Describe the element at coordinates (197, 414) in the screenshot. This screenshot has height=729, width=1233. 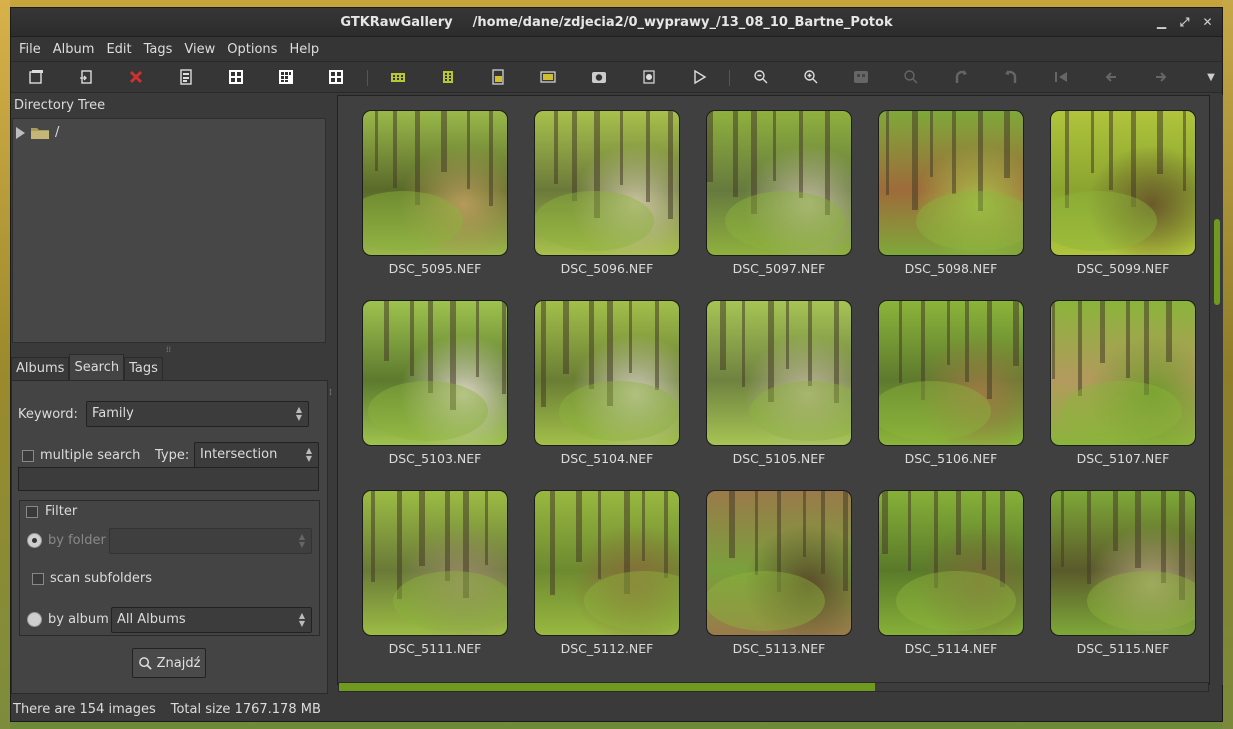
I see `keyword-combo: Family ▲ ▼` at that location.